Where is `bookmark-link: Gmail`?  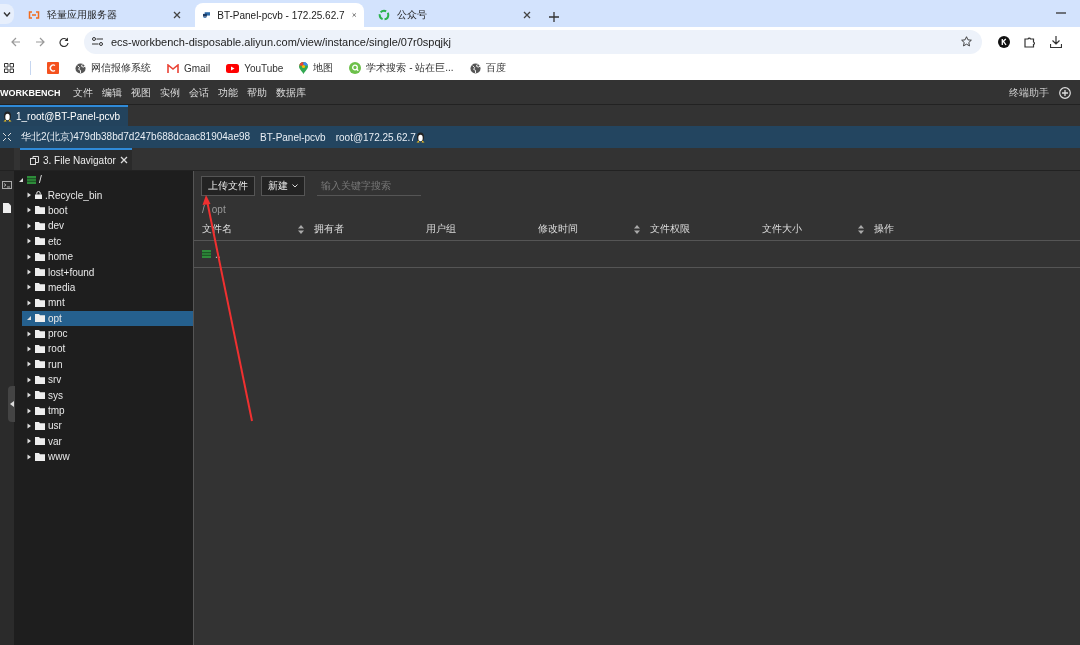 bookmark-link: Gmail is located at coordinates (197, 68).